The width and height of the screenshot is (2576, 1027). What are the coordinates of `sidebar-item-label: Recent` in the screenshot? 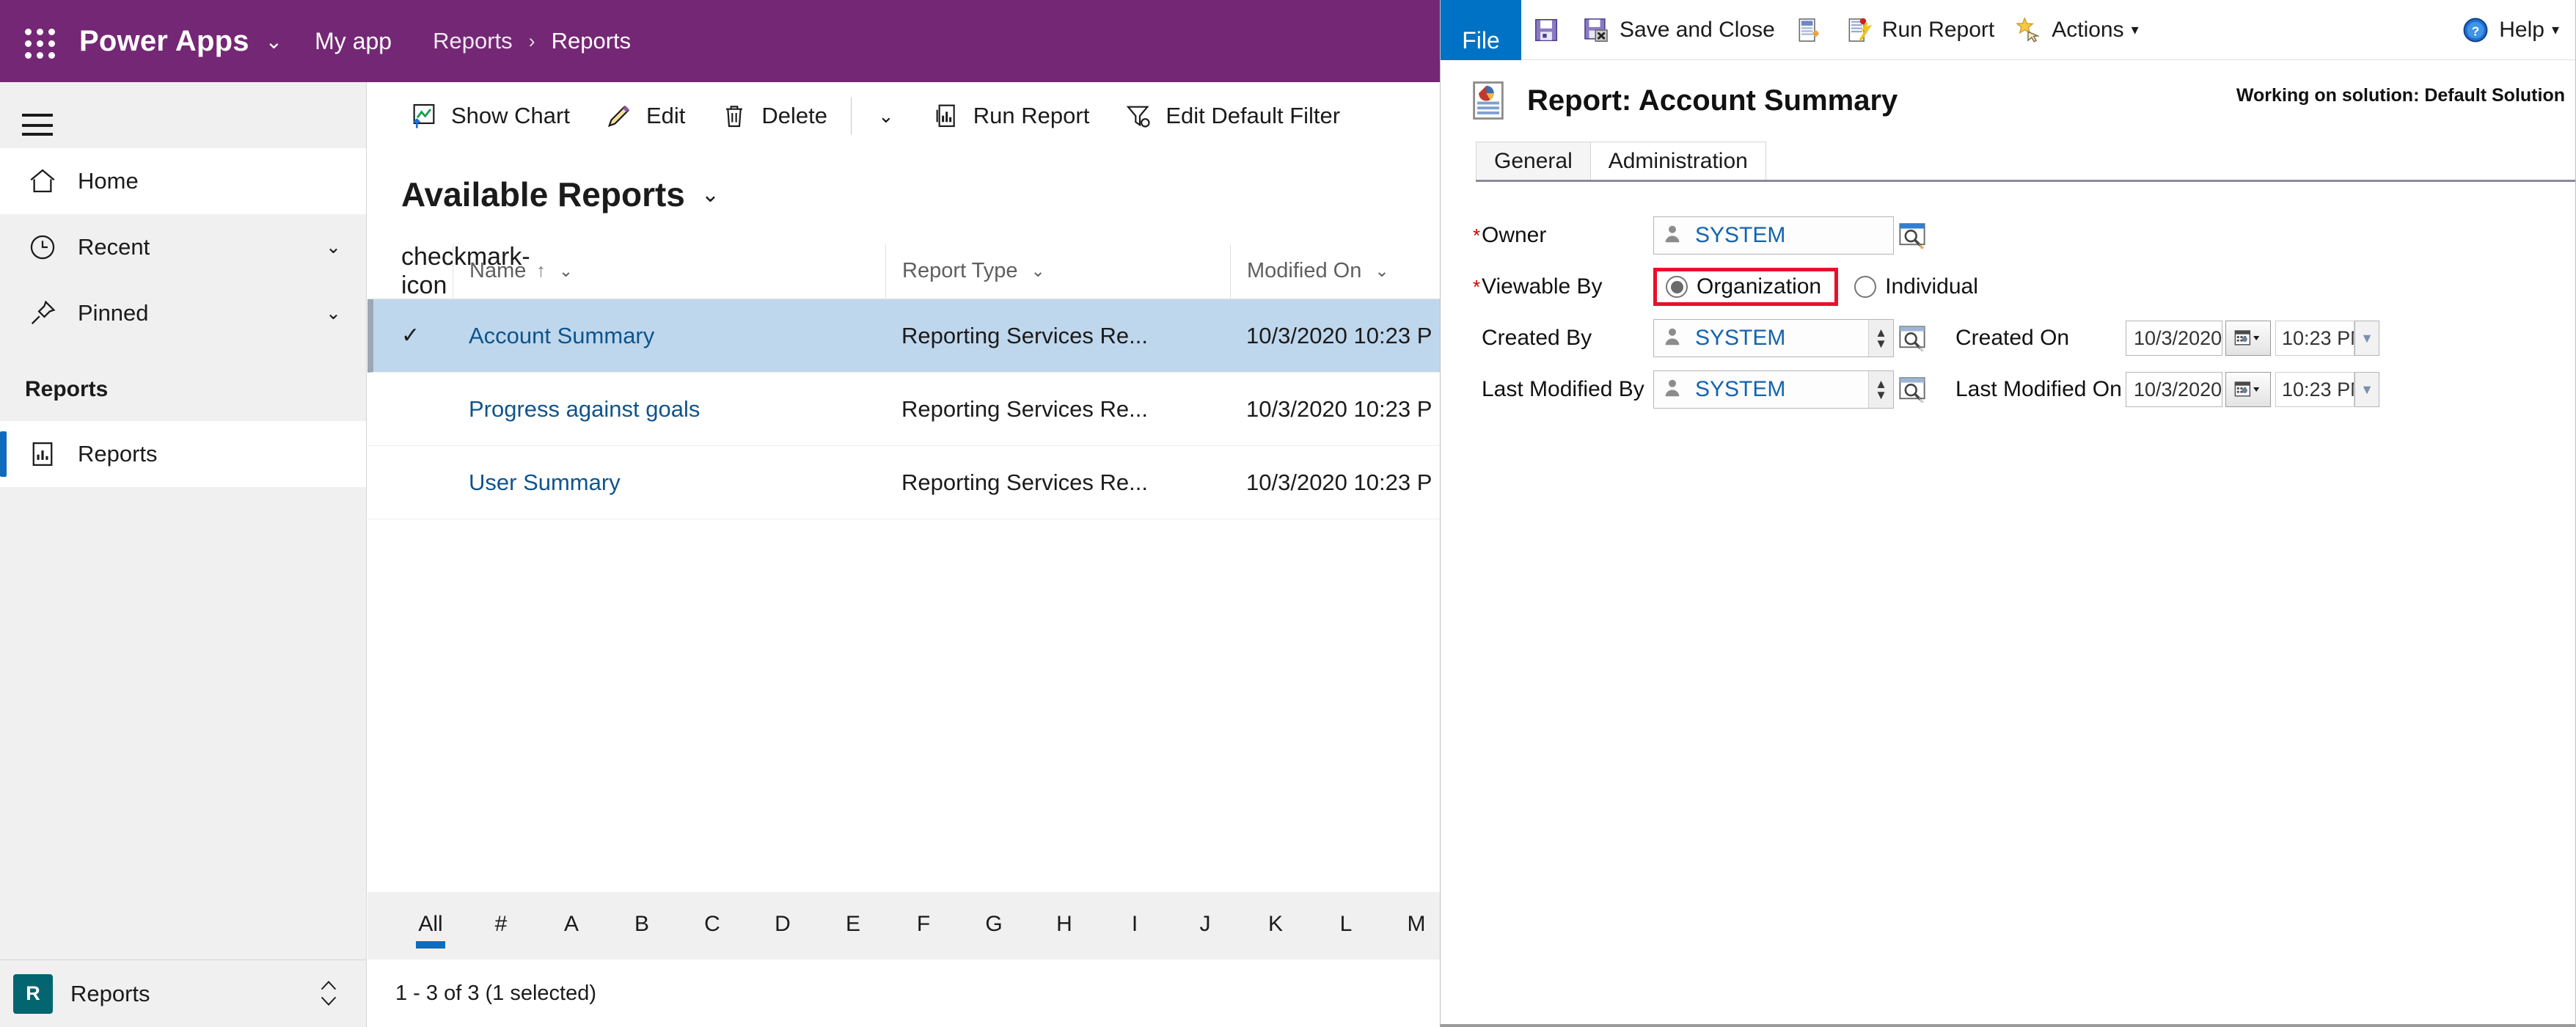 It's located at (114, 247).